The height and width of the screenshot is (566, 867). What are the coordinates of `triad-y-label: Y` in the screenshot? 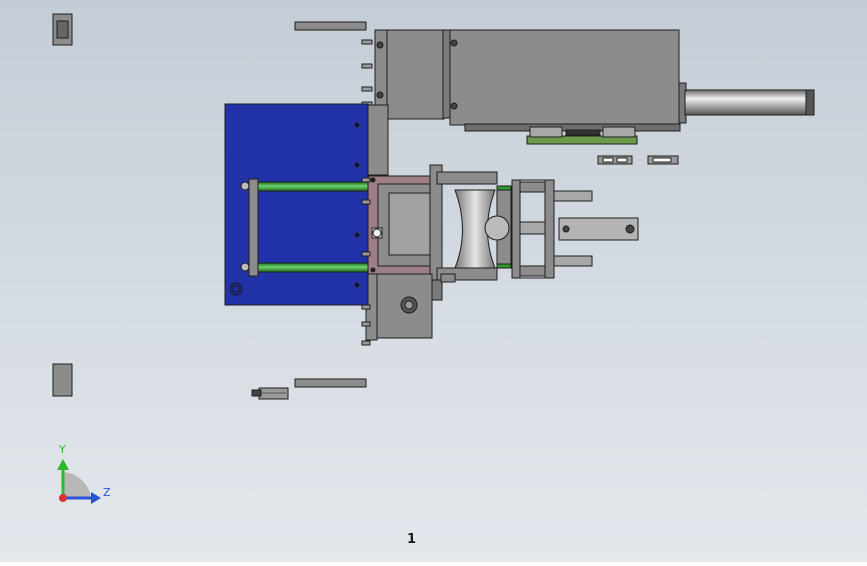 It's located at (62, 449).